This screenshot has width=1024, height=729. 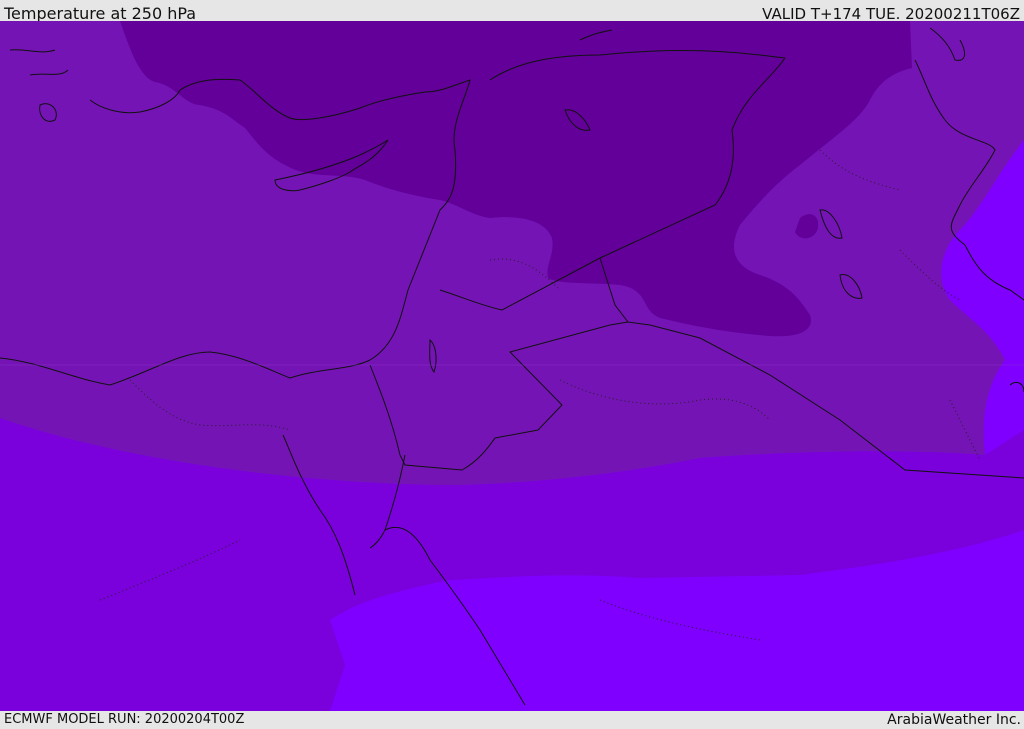 I want to click on credit-label: ArabiaWeather Inc., so click(x=954, y=720).